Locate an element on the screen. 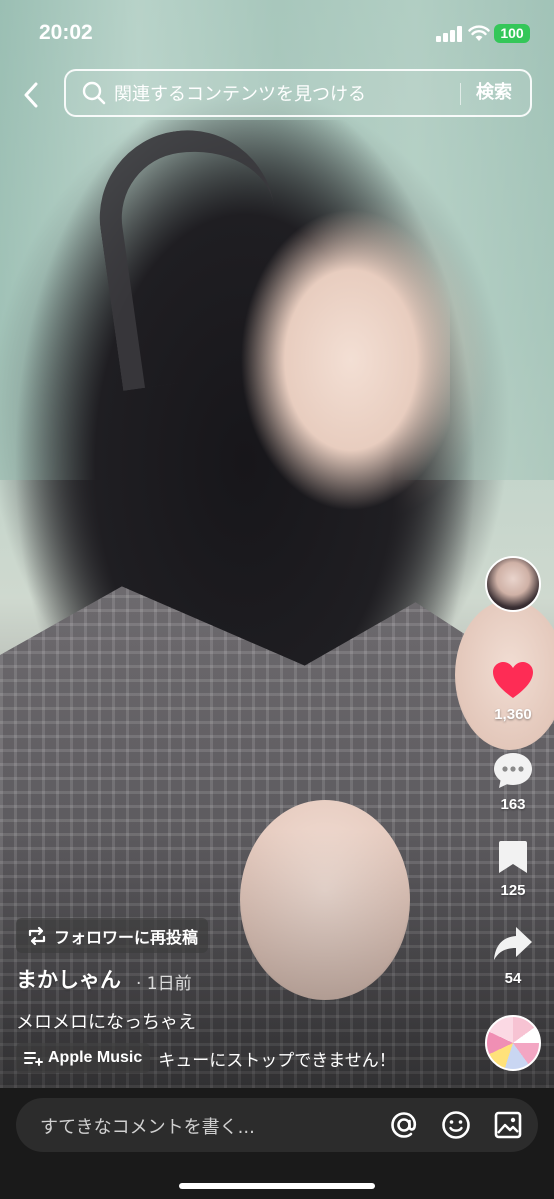 The width and height of the screenshot is (554, 1199). add-to-queue-icon is located at coordinates (33, 1059).